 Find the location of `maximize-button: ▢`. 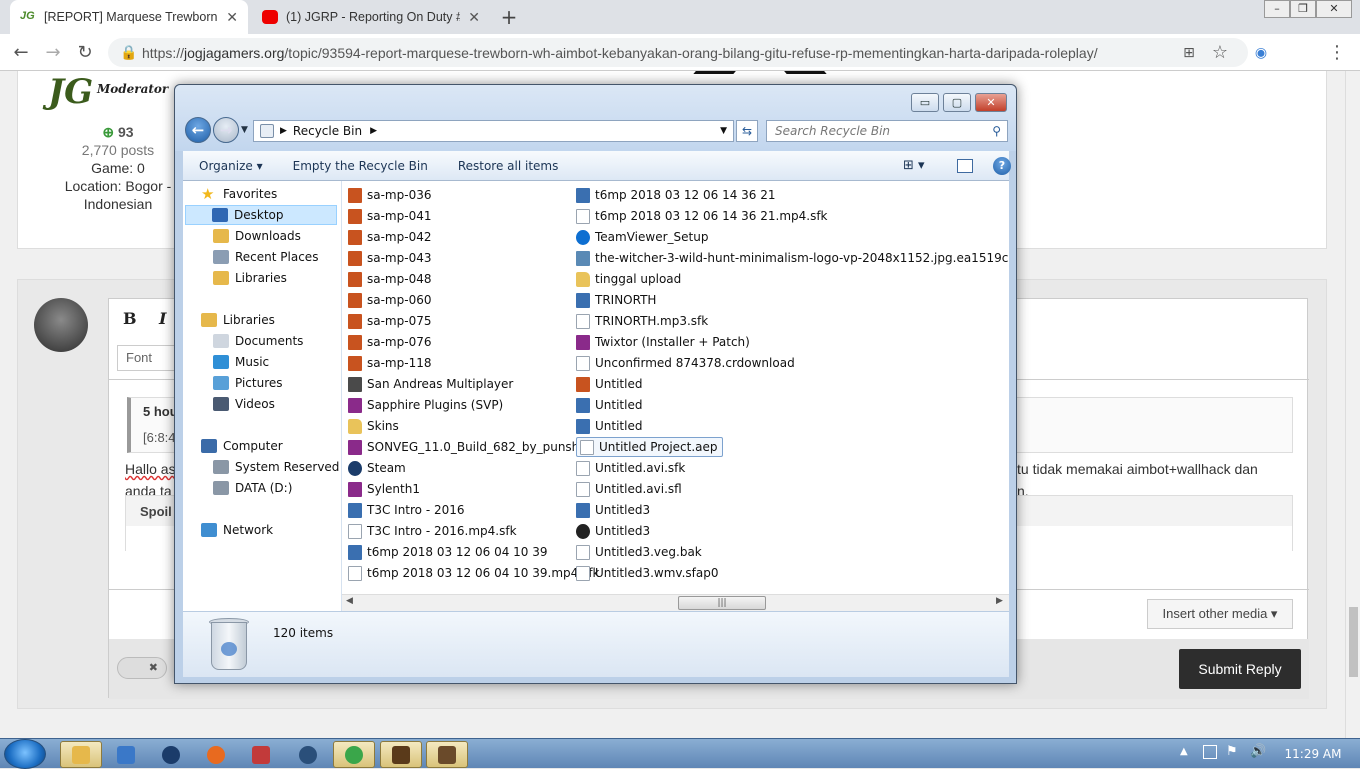

maximize-button: ▢ is located at coordinates (957, 102).